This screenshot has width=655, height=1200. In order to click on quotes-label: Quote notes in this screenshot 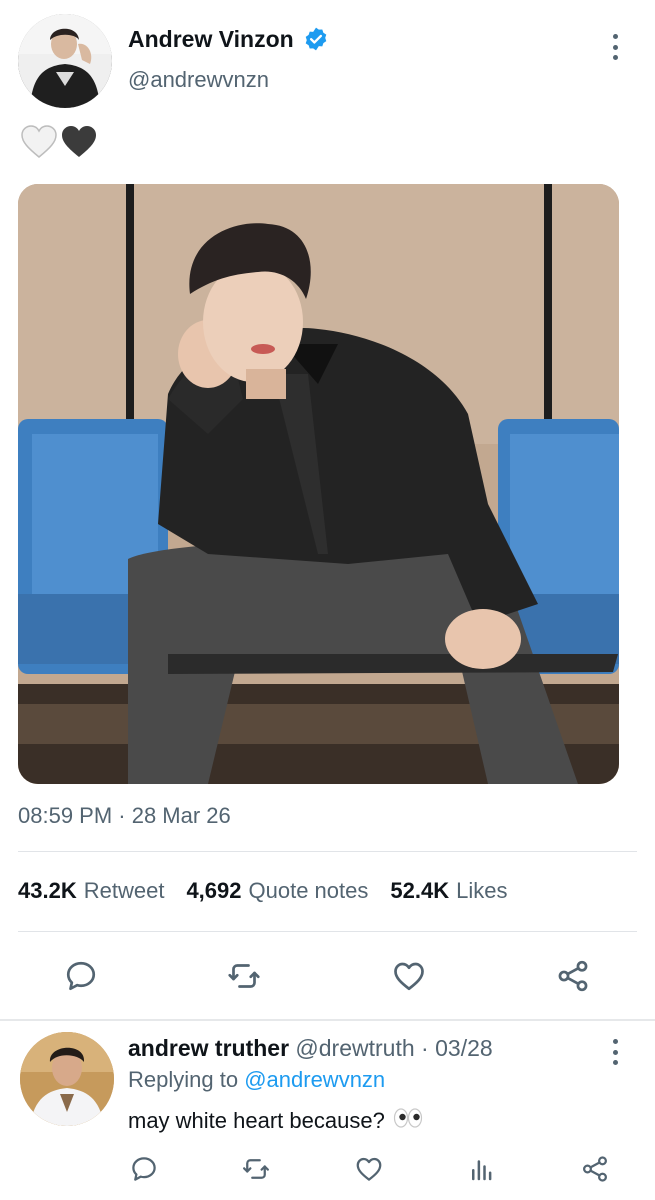, I will do `click(308, 890)`.